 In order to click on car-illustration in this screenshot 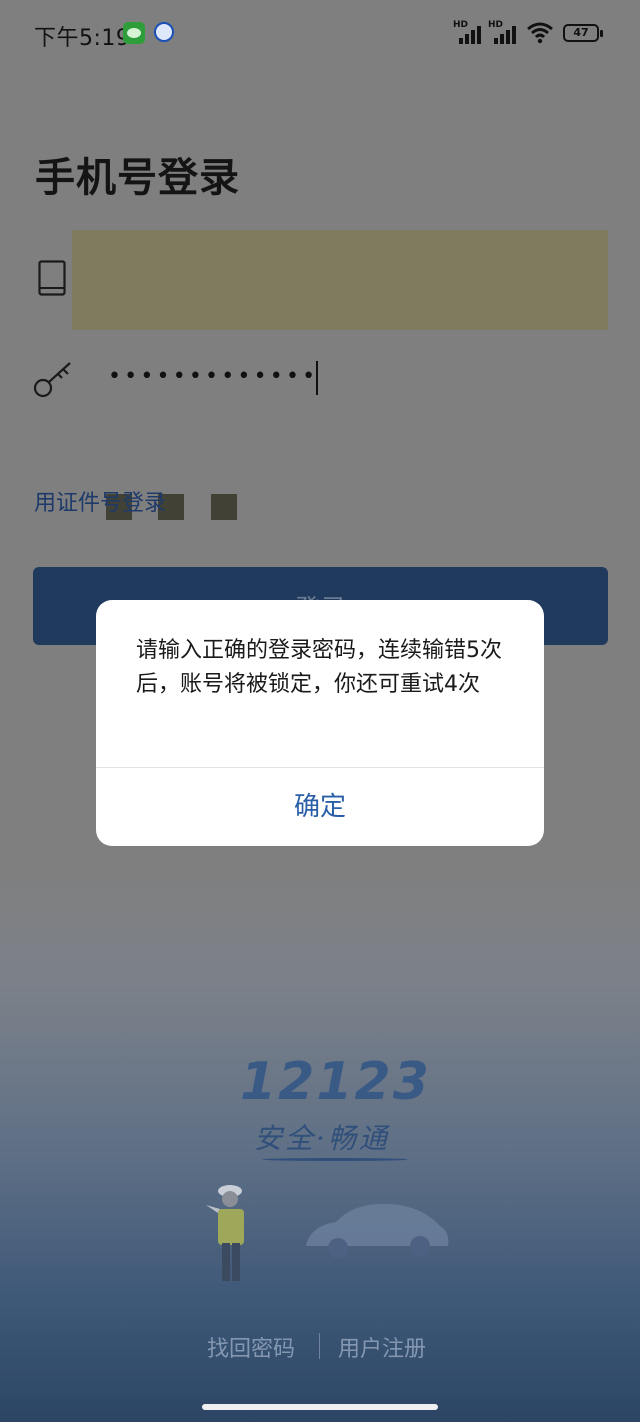, I will do `click(377, 1230)`.